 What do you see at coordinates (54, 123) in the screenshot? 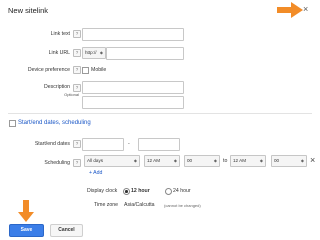
I see `start-end-scheduling-link: Start/end dates, scheduling` at bounding box center [54, 123].